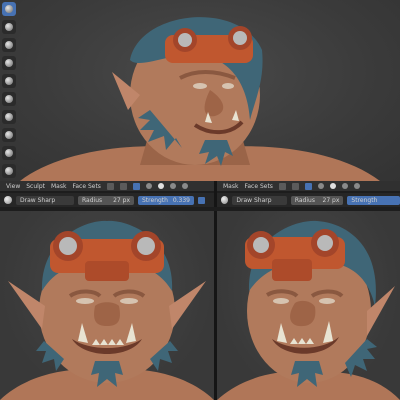 This screenshot has width=400, height=400. I want to click on layer-brush-icon, so click(9, 81).